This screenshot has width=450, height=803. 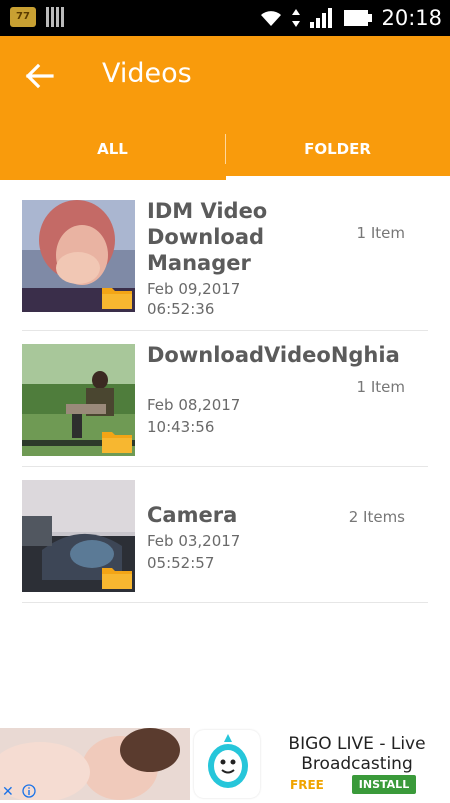 I want to click on folder-date: Feb 09,2017, so click(x=194, y=289).